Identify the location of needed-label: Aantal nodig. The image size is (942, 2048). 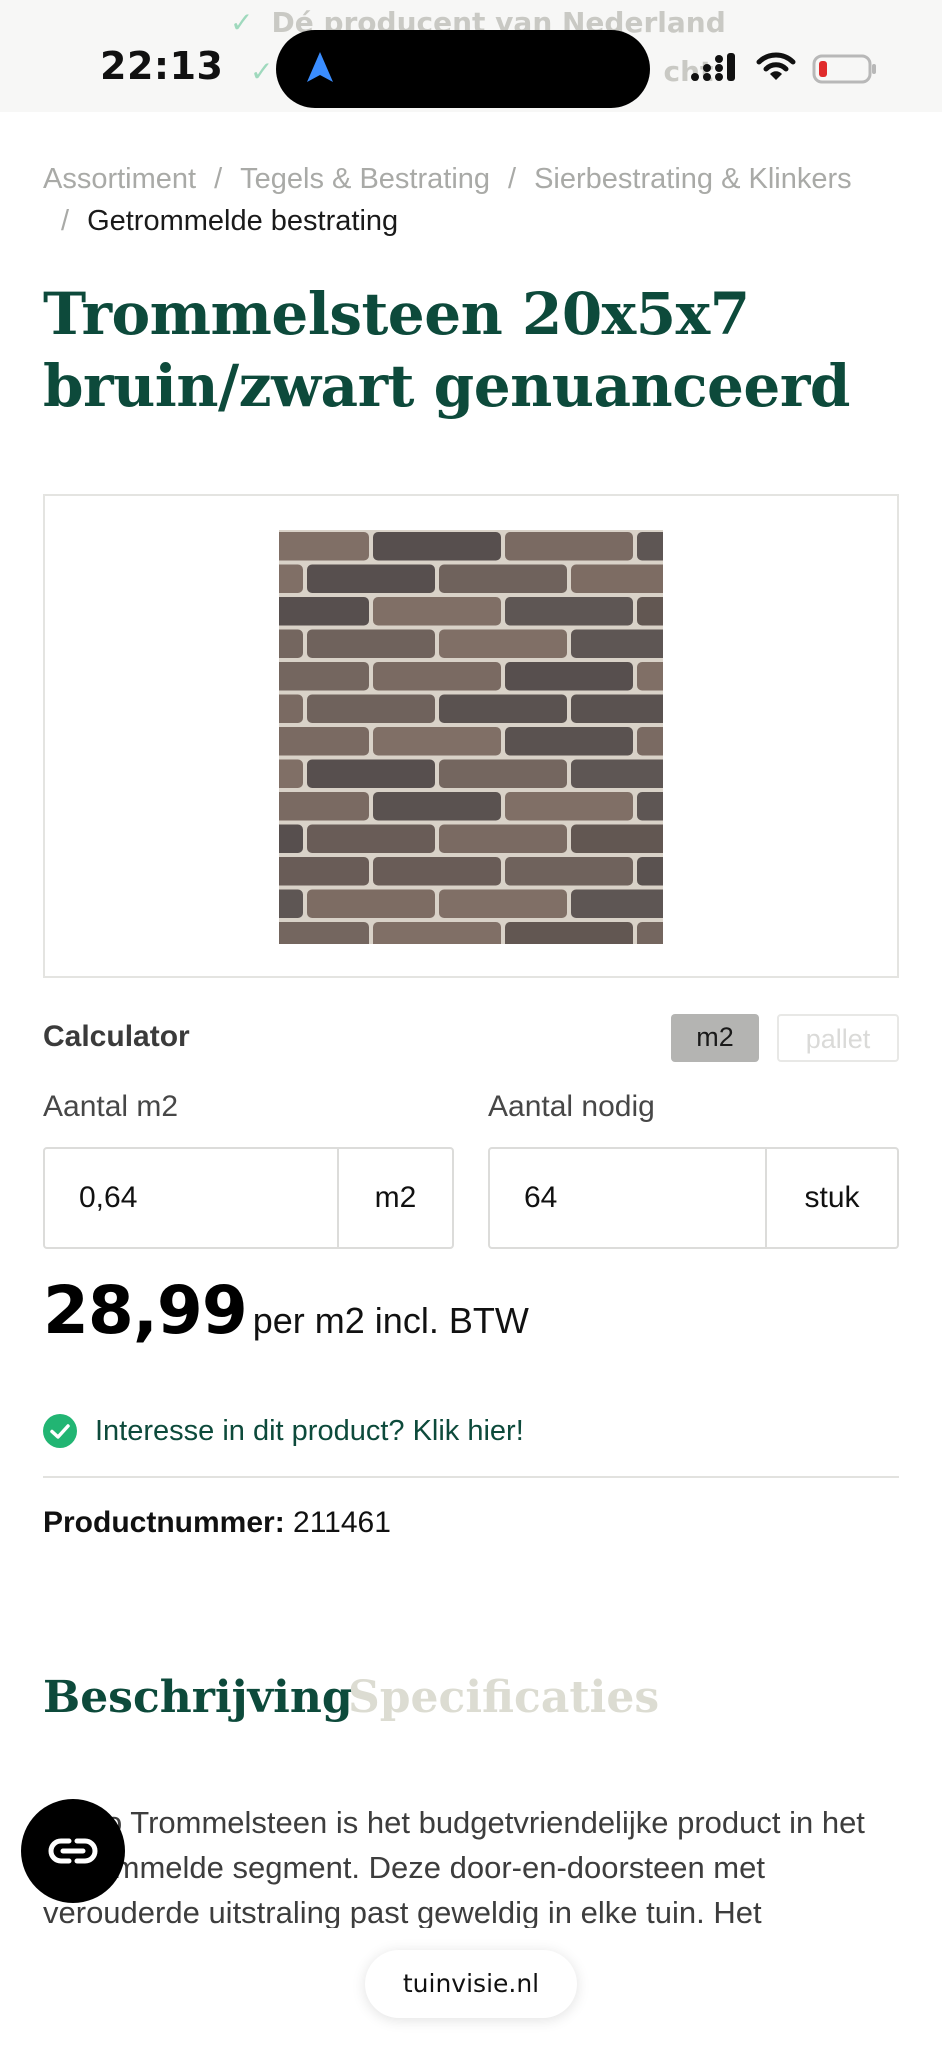
(571, 1106).